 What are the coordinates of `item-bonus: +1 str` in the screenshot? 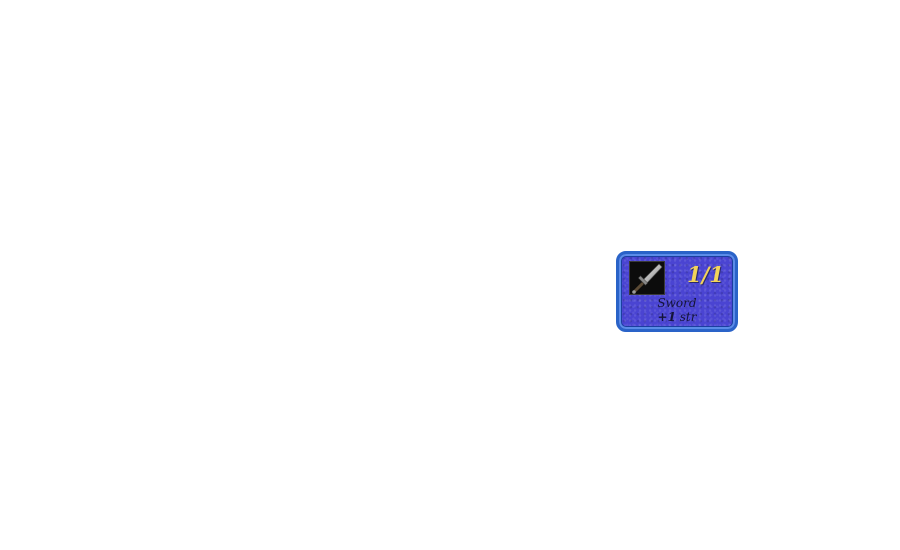 It's located at (677, 317).